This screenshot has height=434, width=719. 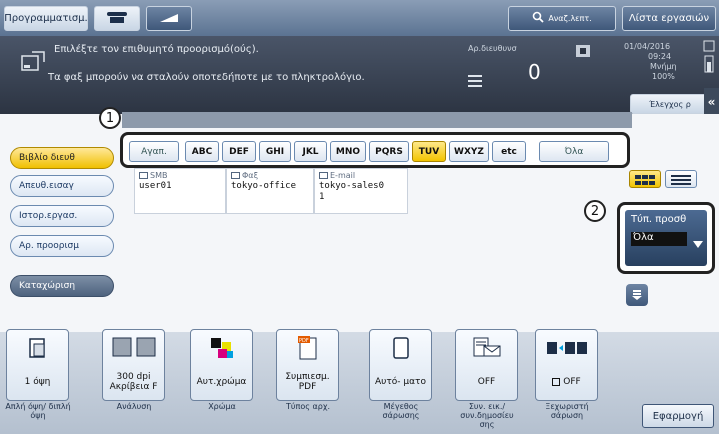 What do you see at coordinates (343, 175) in the screenshot?
I see `entry-type: E-mail` at bounding box center [343, 175].